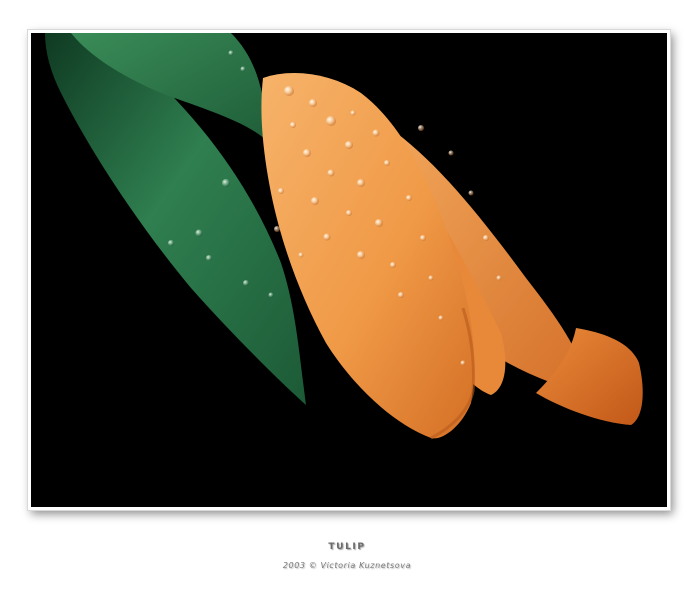  What do you see at coordinates (347, 547) in the screenshot?
I see `photo-title: TULIP` at bounding box center [347, 547].